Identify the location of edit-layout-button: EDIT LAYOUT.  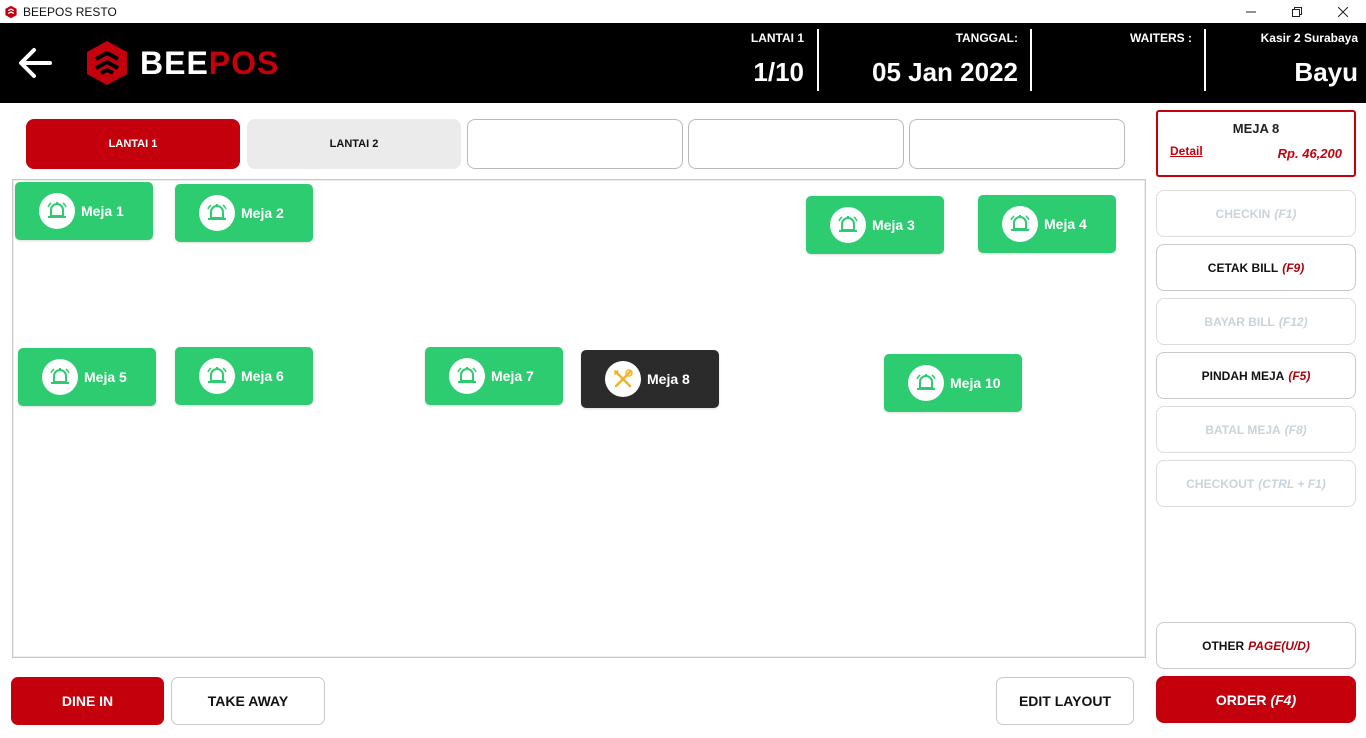
(1065, 701).